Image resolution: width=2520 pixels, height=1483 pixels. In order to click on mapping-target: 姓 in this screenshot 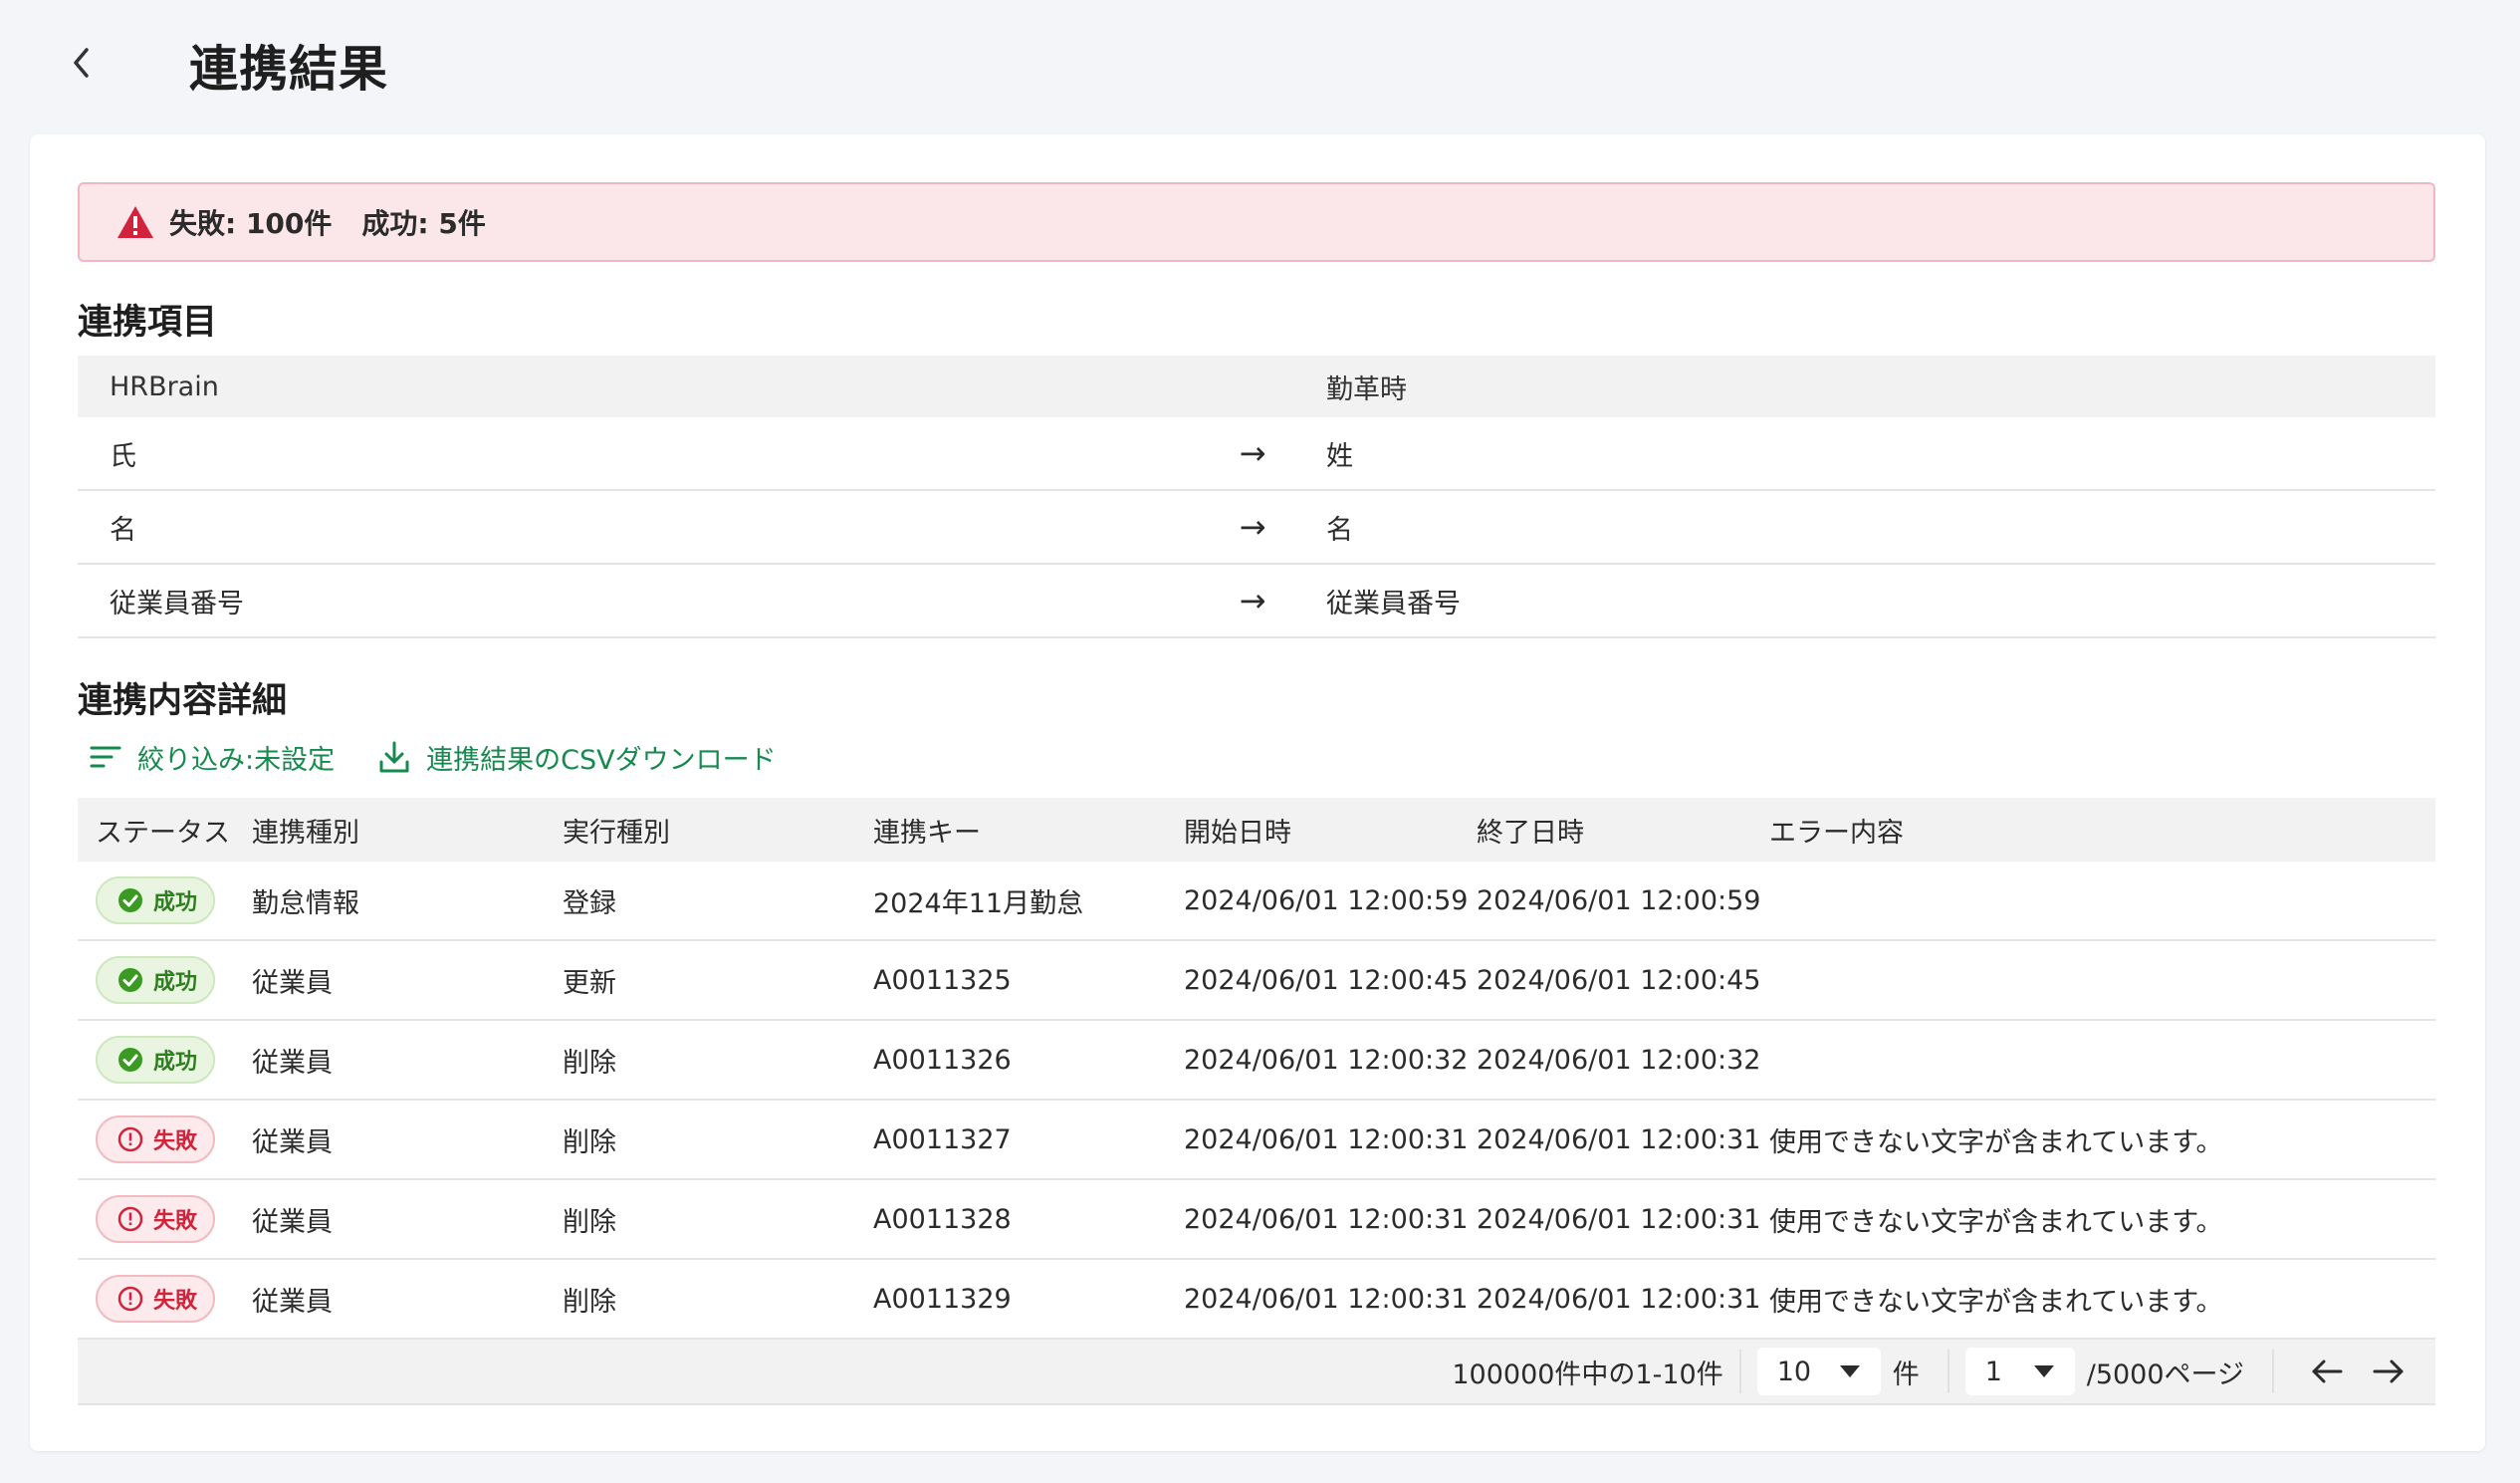, I will do `click(1339, 456)`.